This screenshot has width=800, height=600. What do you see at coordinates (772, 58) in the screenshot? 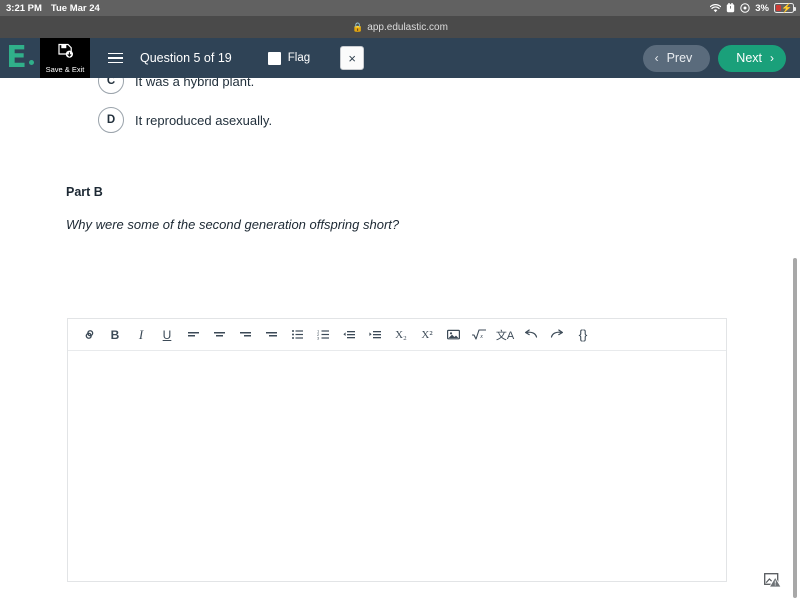
I see `chevron-right-icon: ›` at bounding box center [772, 58].